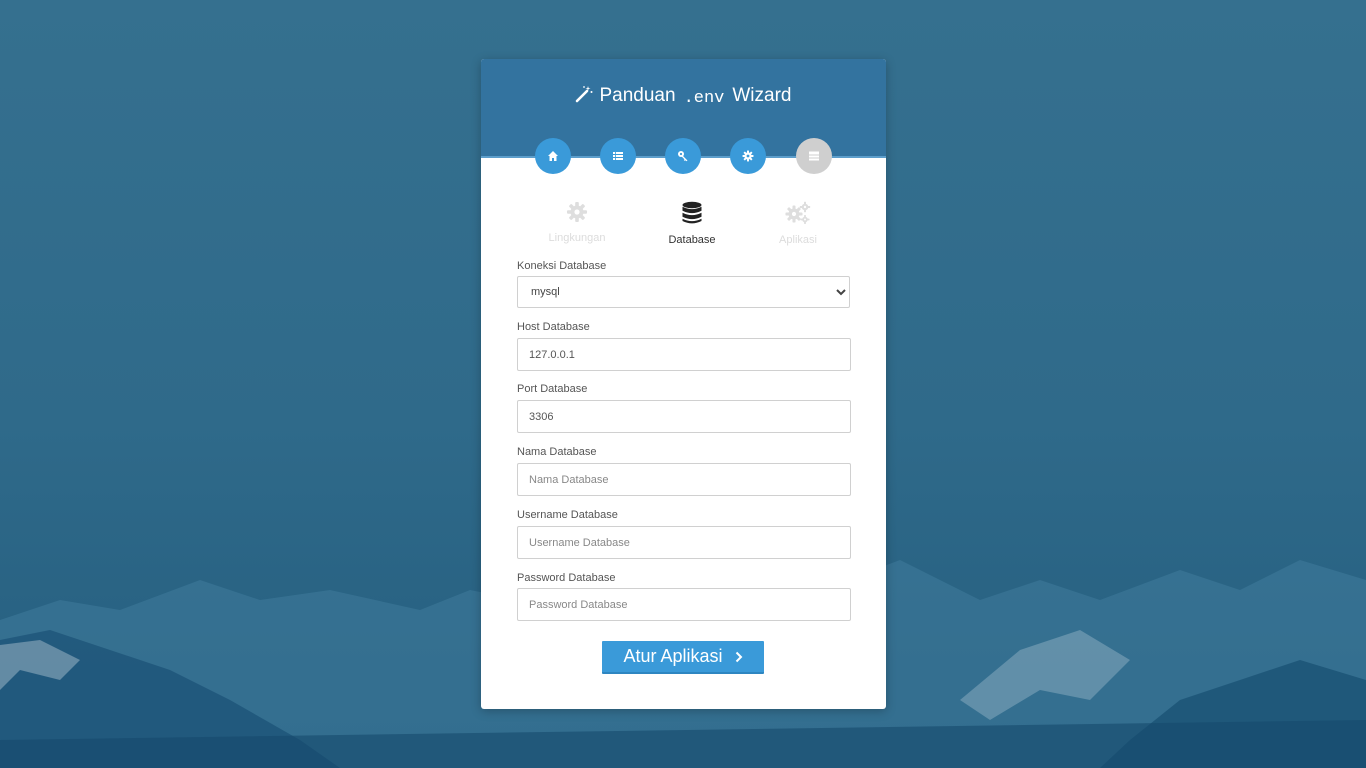 This screenshot has width=1366, height=768. Describe the element at coordinates (566, 578) in the screenshot. I see `password-label: Password Database` at that location.